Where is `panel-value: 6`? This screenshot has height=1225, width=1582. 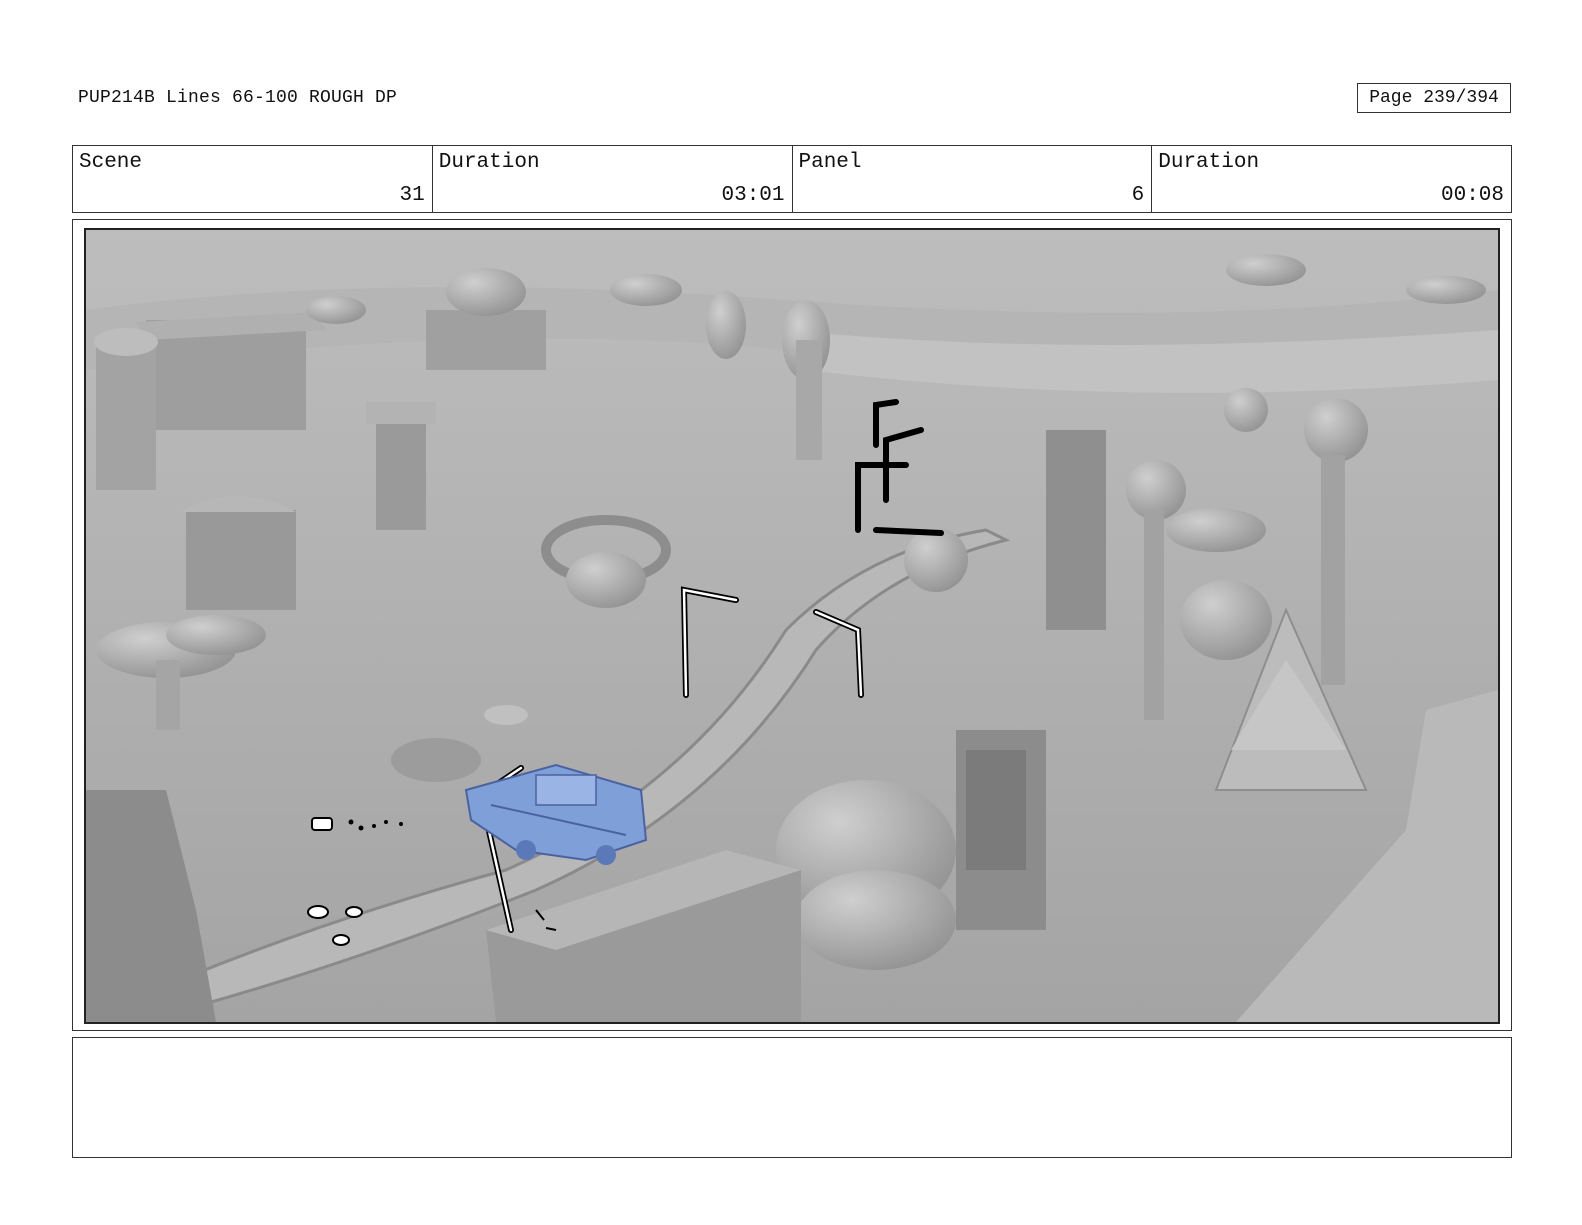
panel-value: 6 is located at coordinates (1138, 195).